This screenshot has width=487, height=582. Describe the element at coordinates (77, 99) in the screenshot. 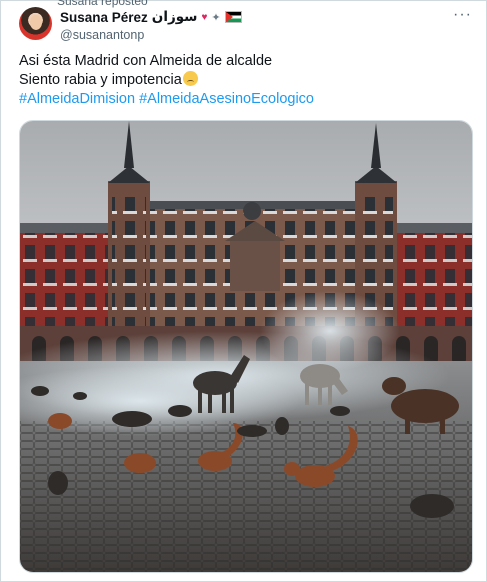

I see `hashtag-almeida-dimision: #AlmeidaDimision` at that location.